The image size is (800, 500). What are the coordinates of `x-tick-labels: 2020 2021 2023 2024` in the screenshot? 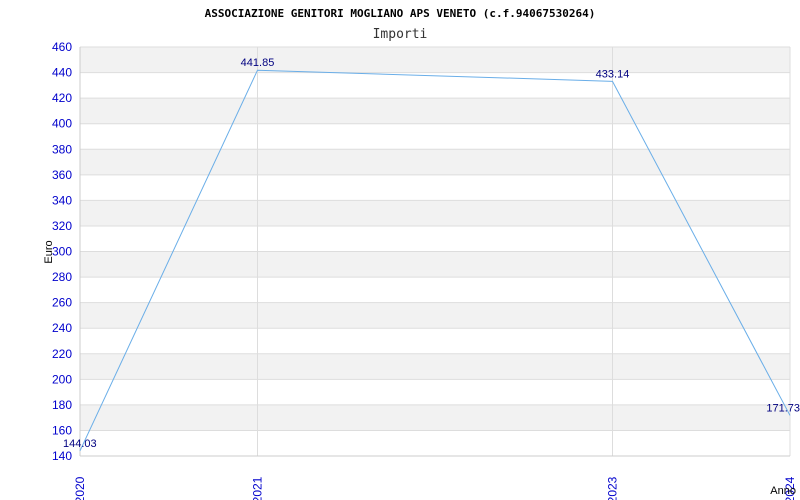 It's located at (435, 488).